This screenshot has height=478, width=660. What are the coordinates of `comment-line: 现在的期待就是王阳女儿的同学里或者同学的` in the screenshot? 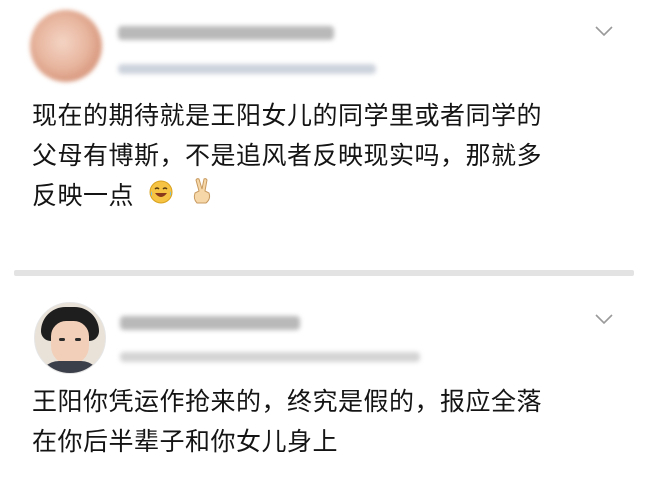 It's located at (287, 115).